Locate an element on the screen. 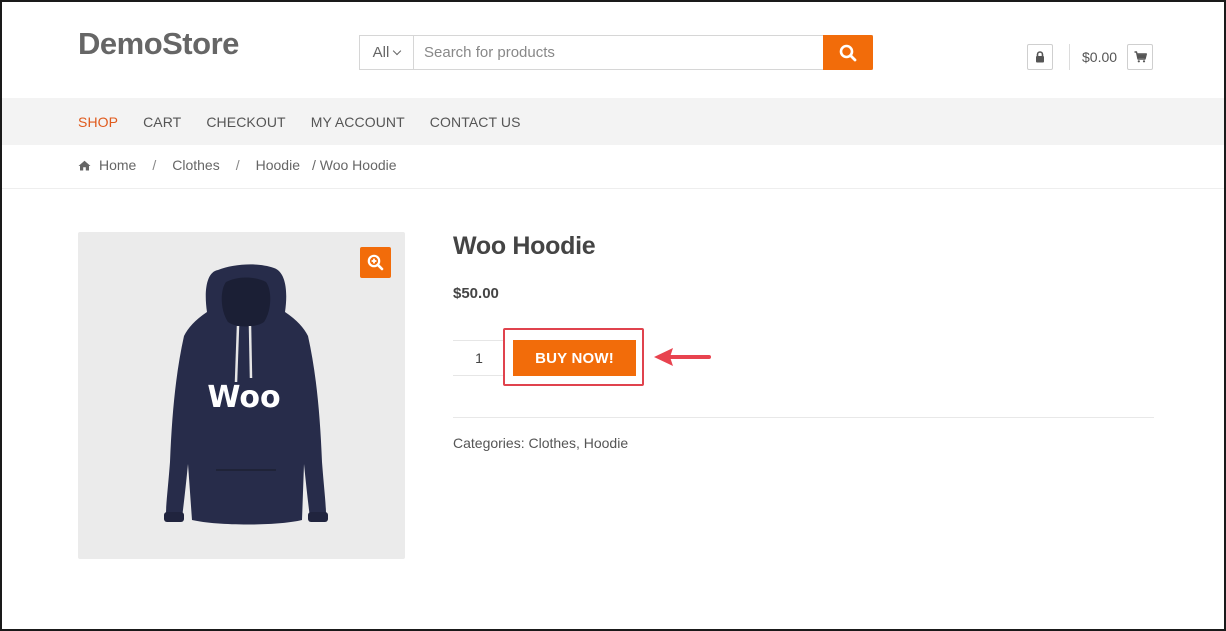 This screenshot has width=1226, height=631. annotation-arrow-icon is located at coordinates (682, 357).